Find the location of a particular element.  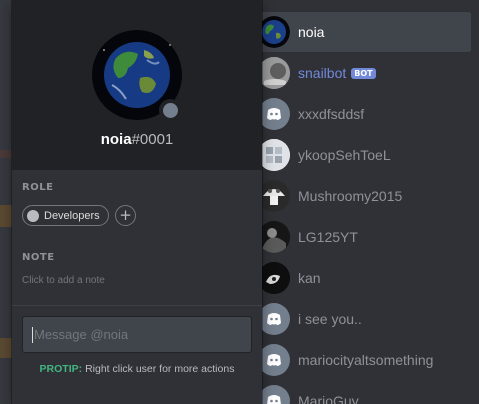

roles-label: ROLE is located at coordinates (38, 187).